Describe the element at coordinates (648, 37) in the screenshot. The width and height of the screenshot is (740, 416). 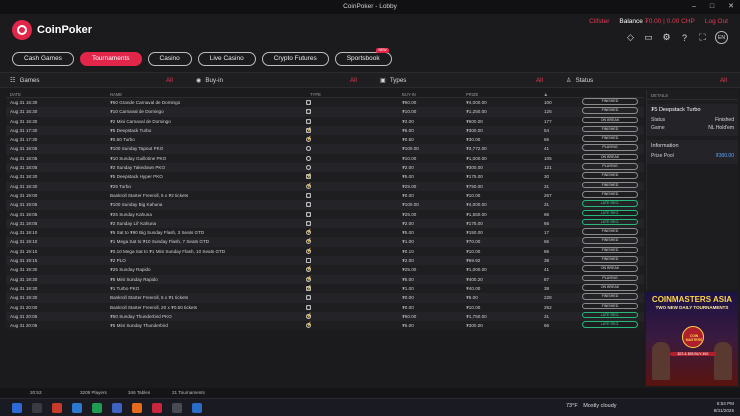
I see `wallet-icon: ▭` at that location.